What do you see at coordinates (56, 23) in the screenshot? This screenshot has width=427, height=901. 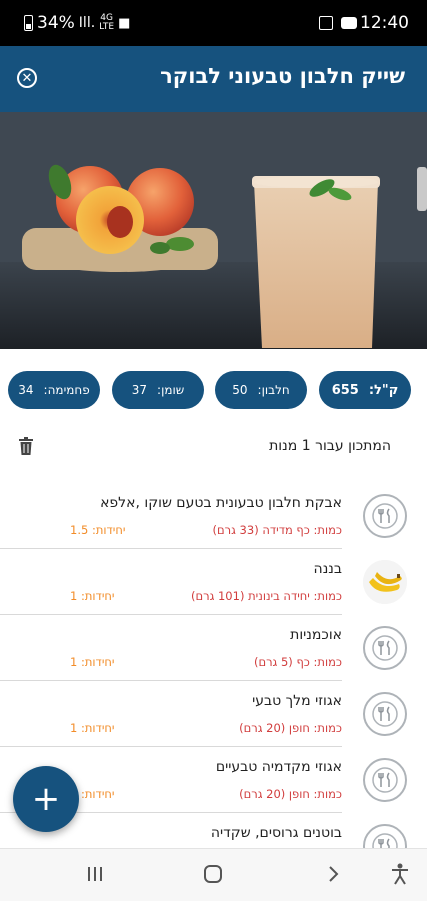 I see `battery-percent: 34%` at bounding box center [56, 23].